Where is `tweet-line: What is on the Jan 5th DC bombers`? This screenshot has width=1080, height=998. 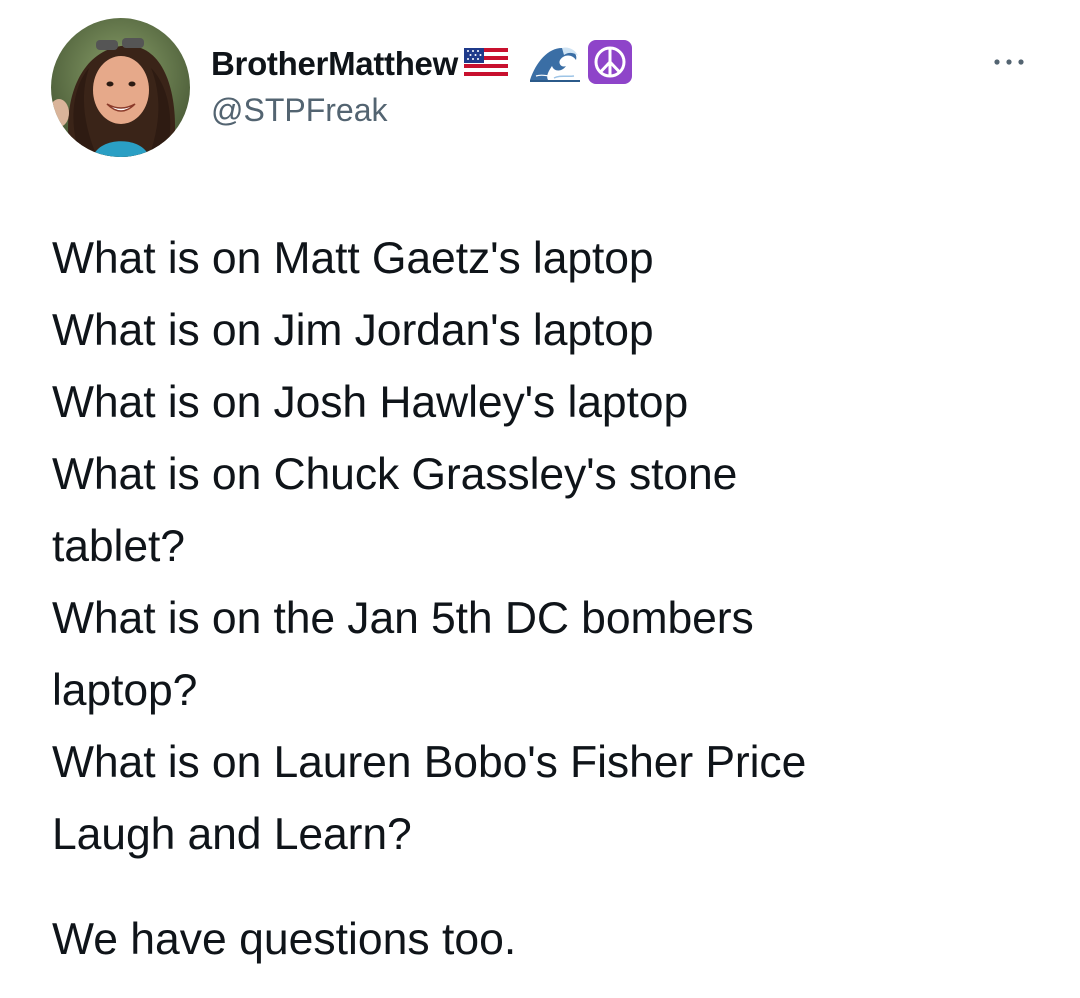
tweet-line: What is on the Jan 5th DC bombers is located at coordinates (403, 618).